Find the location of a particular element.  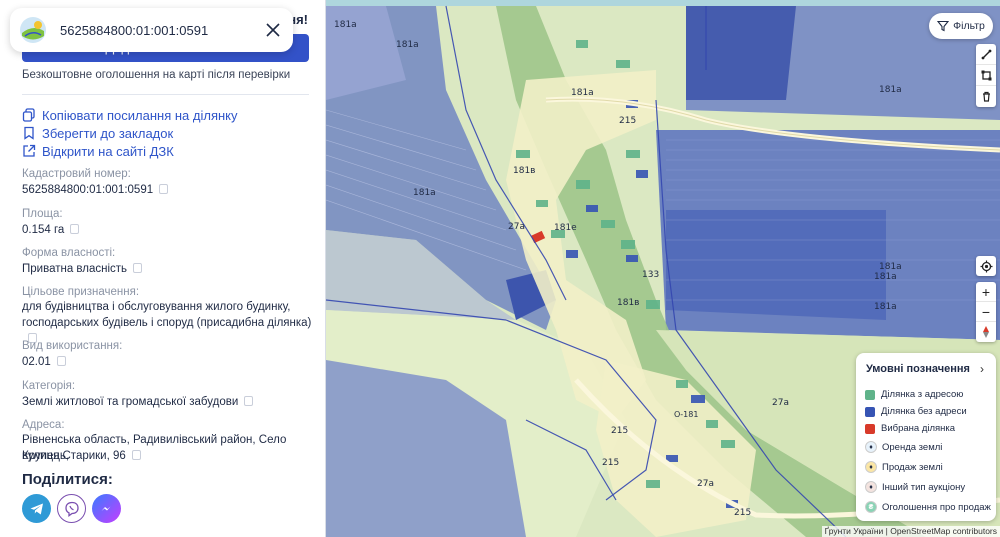

area-label: Площа: is located at coordinates (42, 214).